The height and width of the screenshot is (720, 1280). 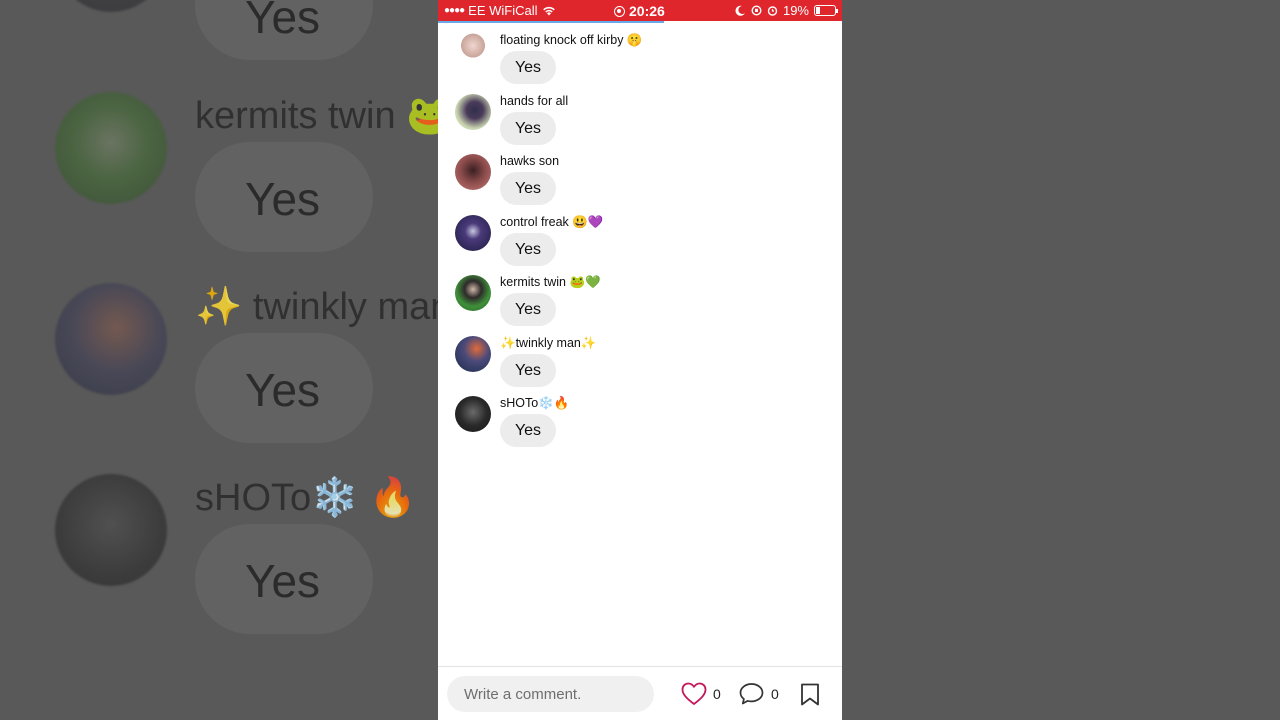 What do you see at coordinates (640, 363) in the screenshot?
I see `list-item: ✨twinkly man✨ Yes` at bounding box center [640, 363].